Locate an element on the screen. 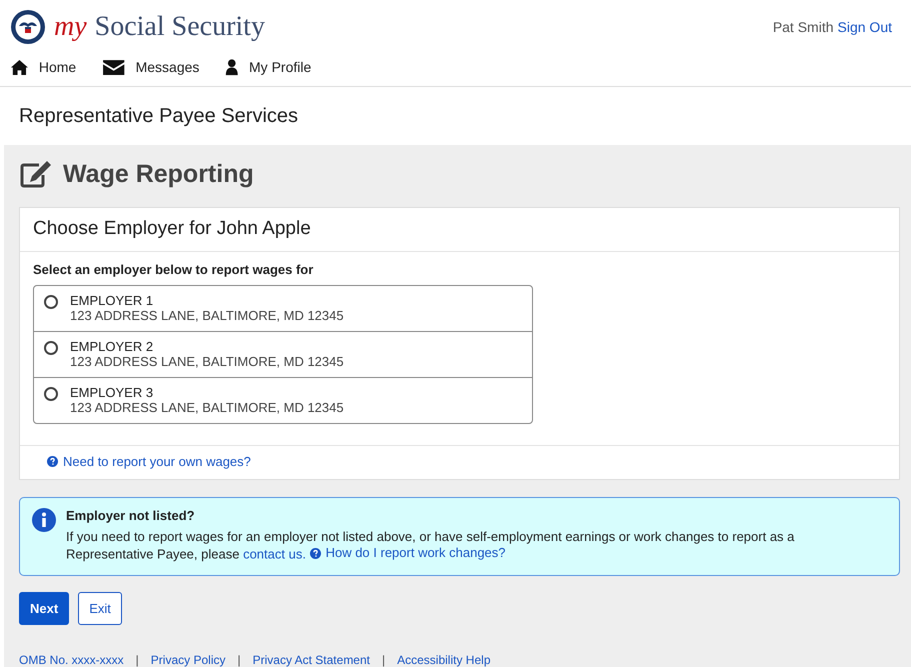  section-title: Representative Payee Services is located at coordinates (159, 116).